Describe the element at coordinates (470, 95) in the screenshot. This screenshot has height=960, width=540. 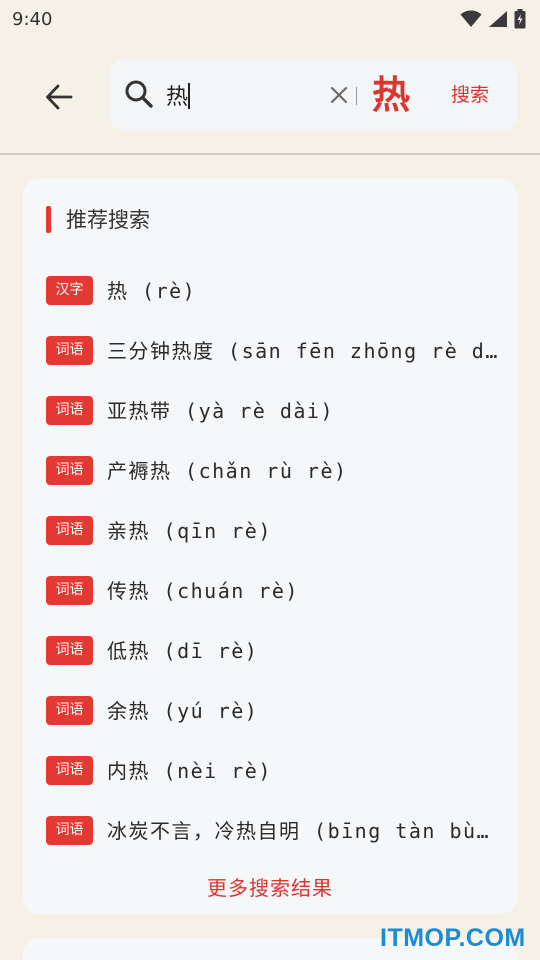
I see `search-button: 搜索` at that location.